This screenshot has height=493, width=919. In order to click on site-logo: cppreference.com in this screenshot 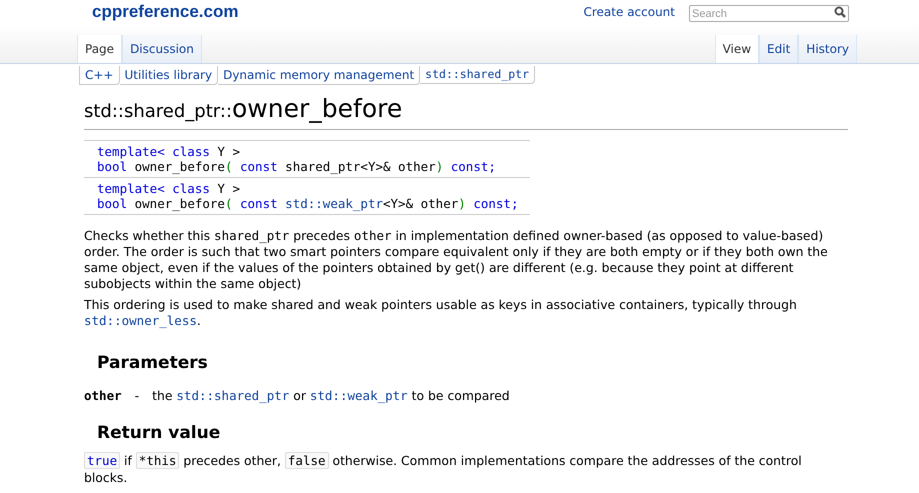, I will do `click(165, 12)`.